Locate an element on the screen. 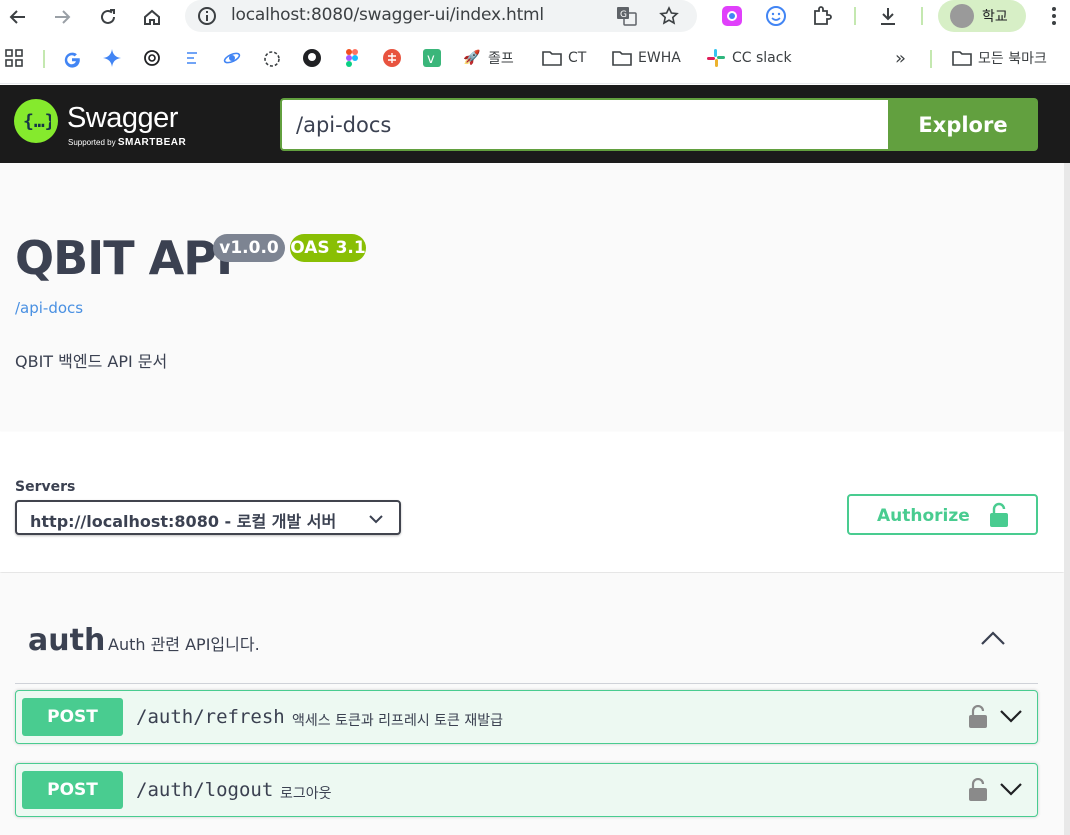 The width and height of the screenshot is (1070, 835). home-icon is located at coordinates (152, 17).